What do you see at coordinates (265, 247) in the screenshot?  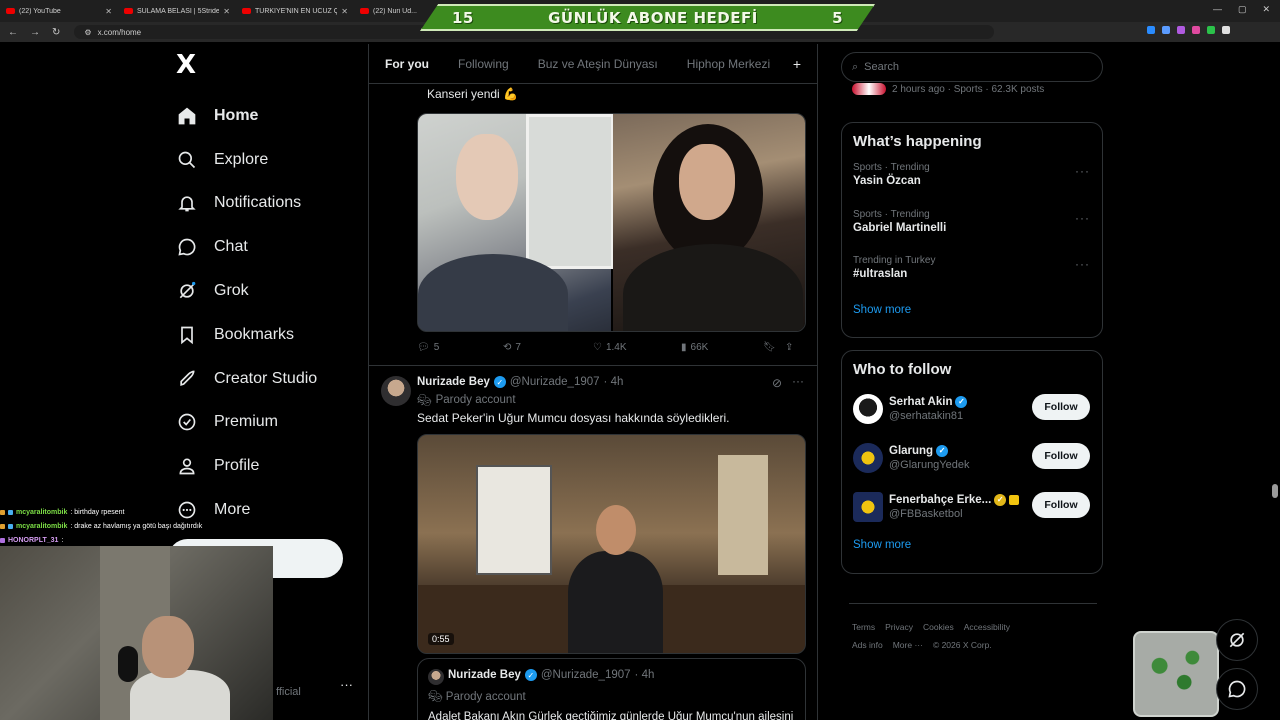 I see `nav-item-chat: Chat` at bounding box center [265, 247].